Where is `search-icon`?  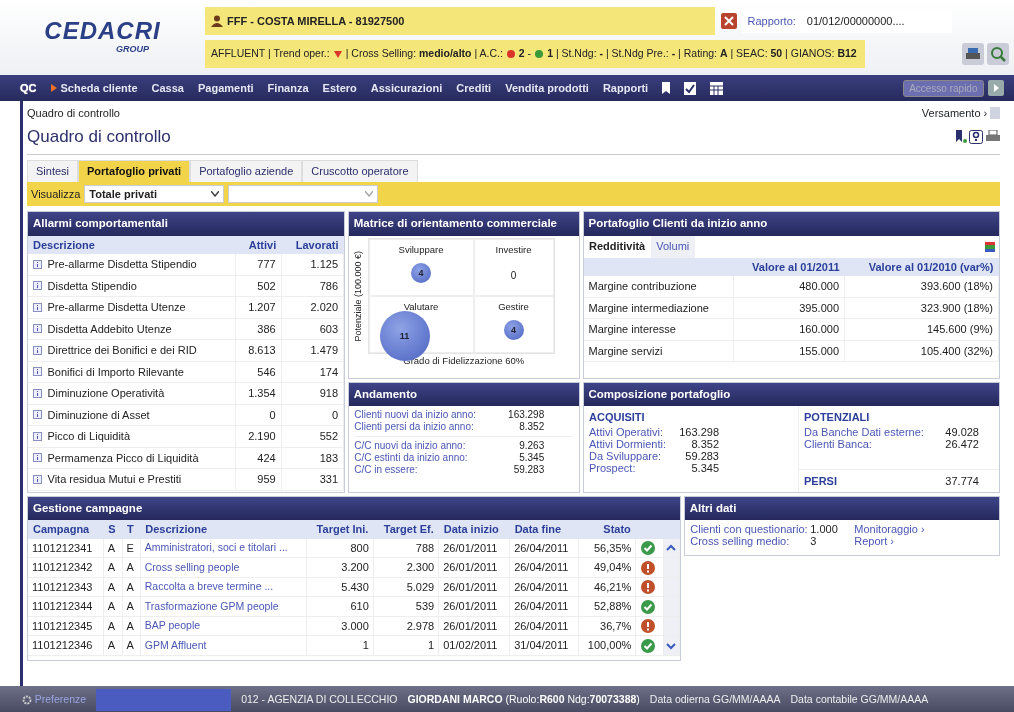 search-icon is located at coordinates (997, 54).